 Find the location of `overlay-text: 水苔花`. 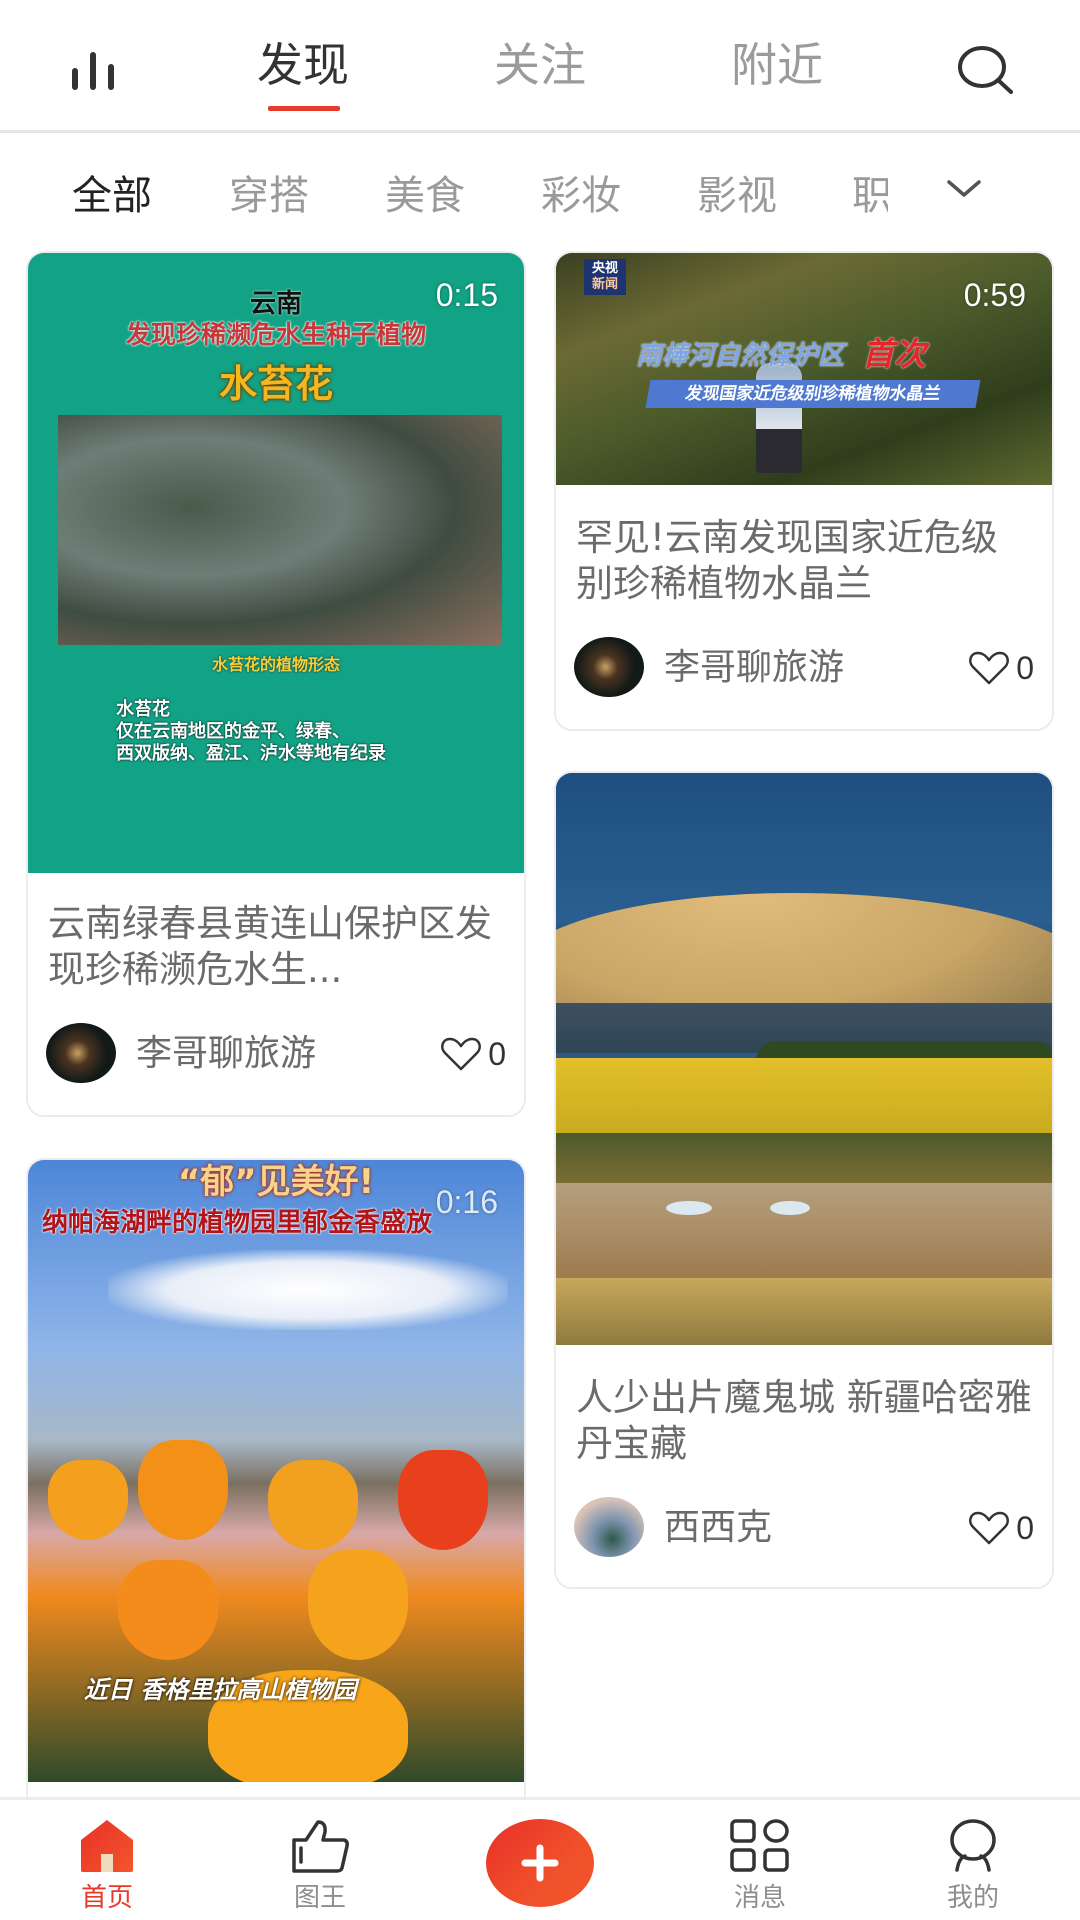

overlay-text: 水苔花 is located at coordinates (275, 384).